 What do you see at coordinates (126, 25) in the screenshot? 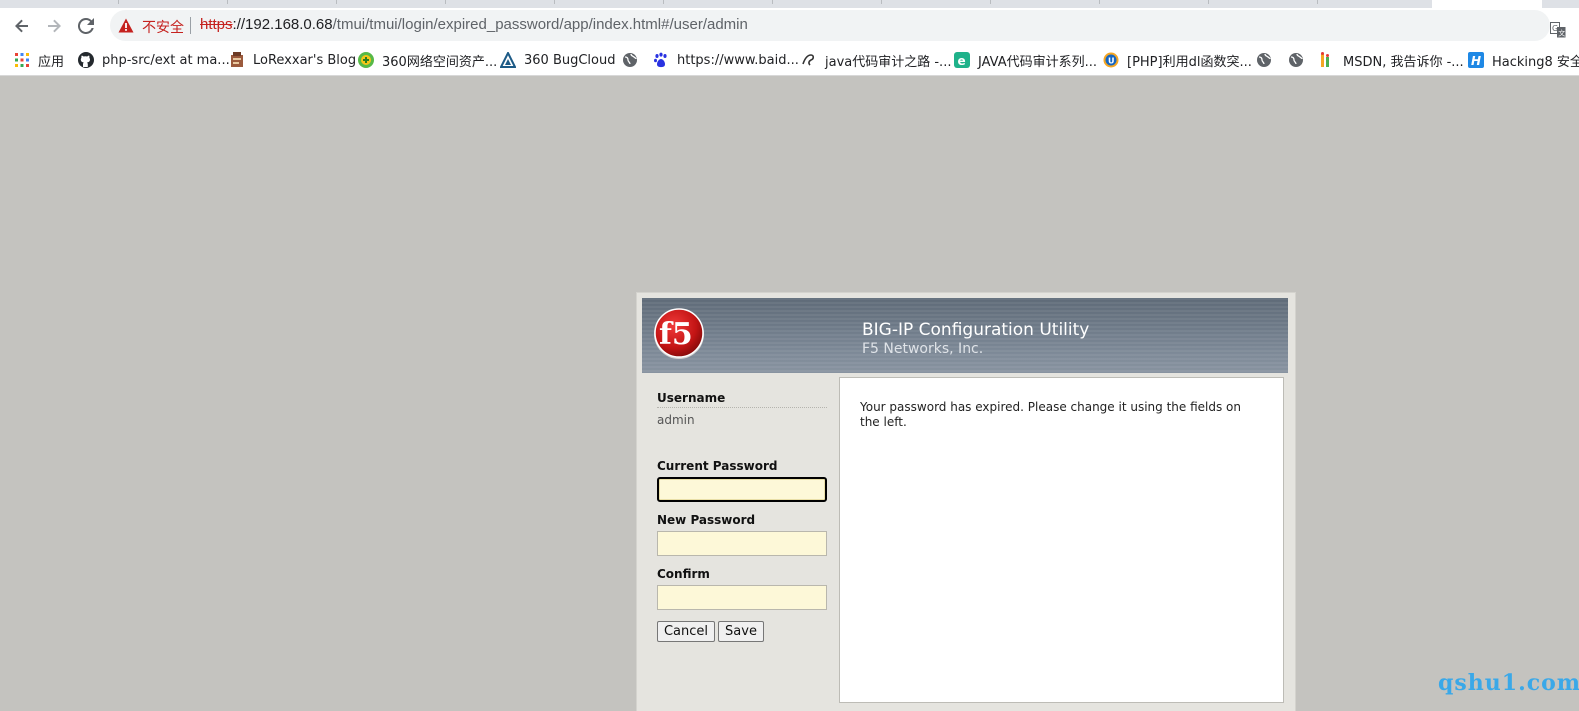
I see `warning-triangle-icon` at bounding box center [126, 25].